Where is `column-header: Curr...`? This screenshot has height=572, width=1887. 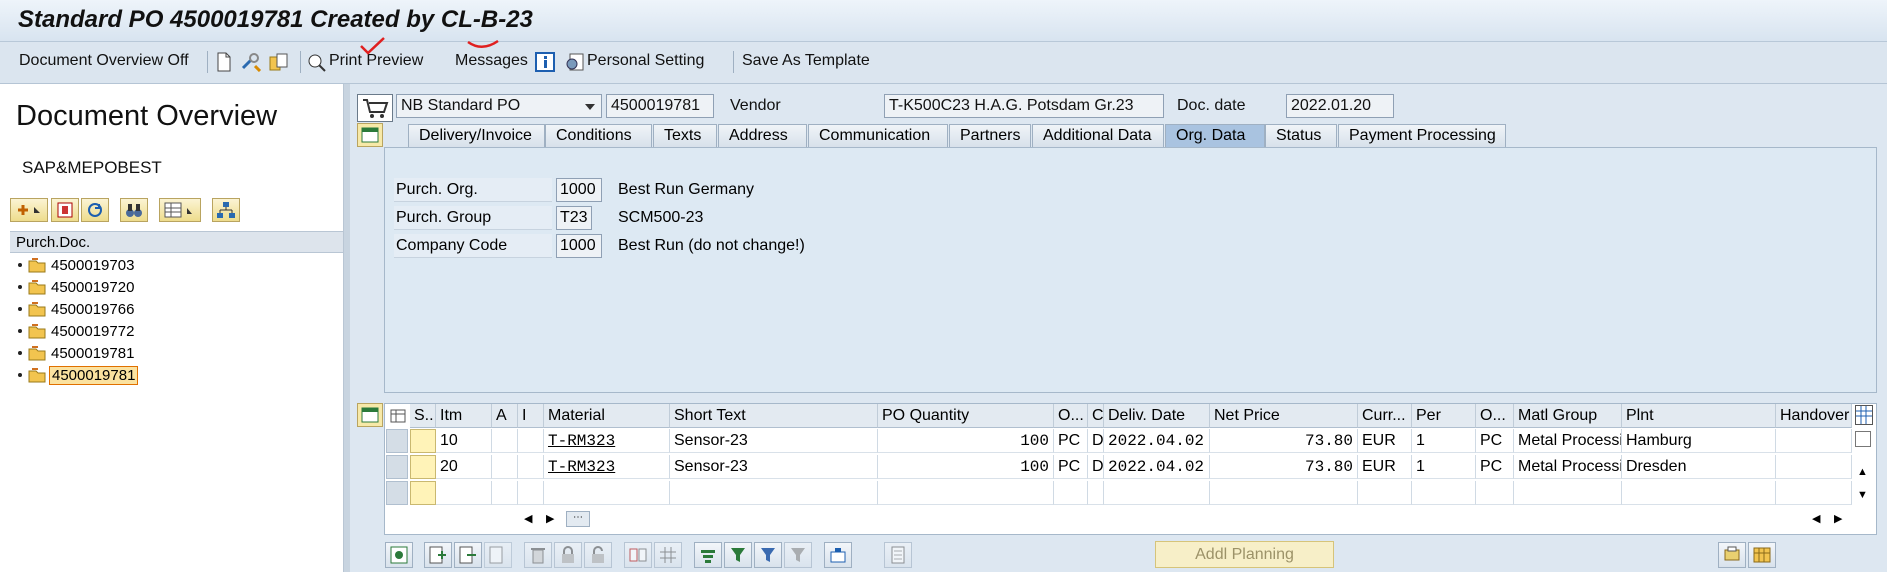 column-header: Curr... is located at coordinates (1385, 416).